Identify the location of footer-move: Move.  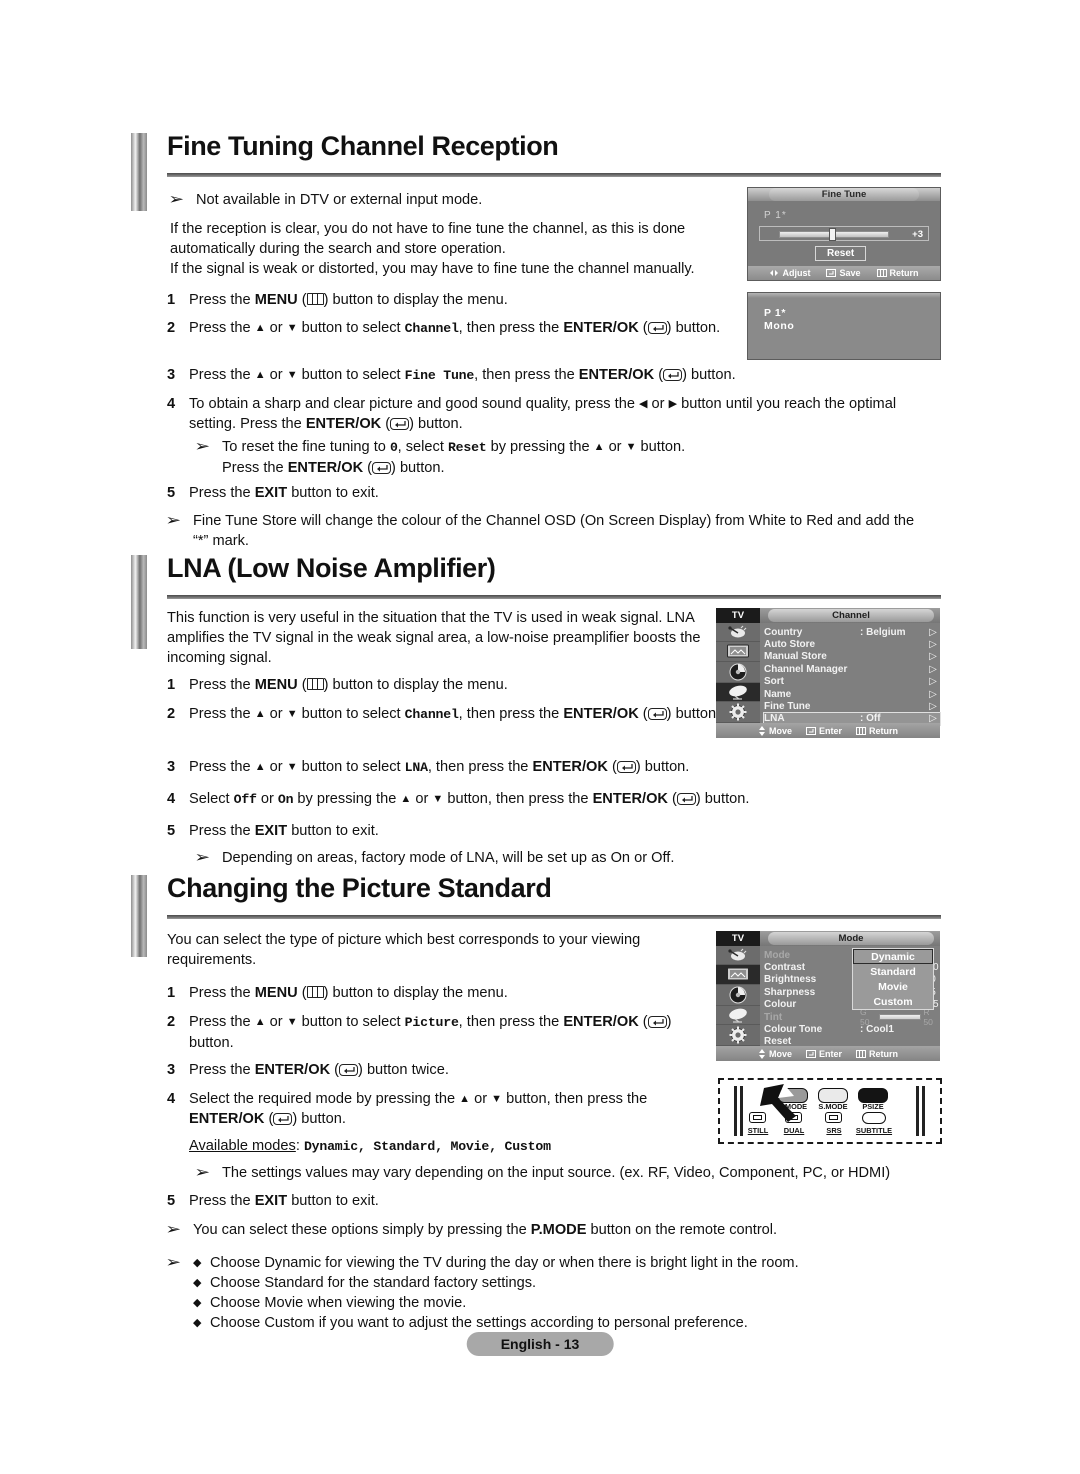
(775, 1053).